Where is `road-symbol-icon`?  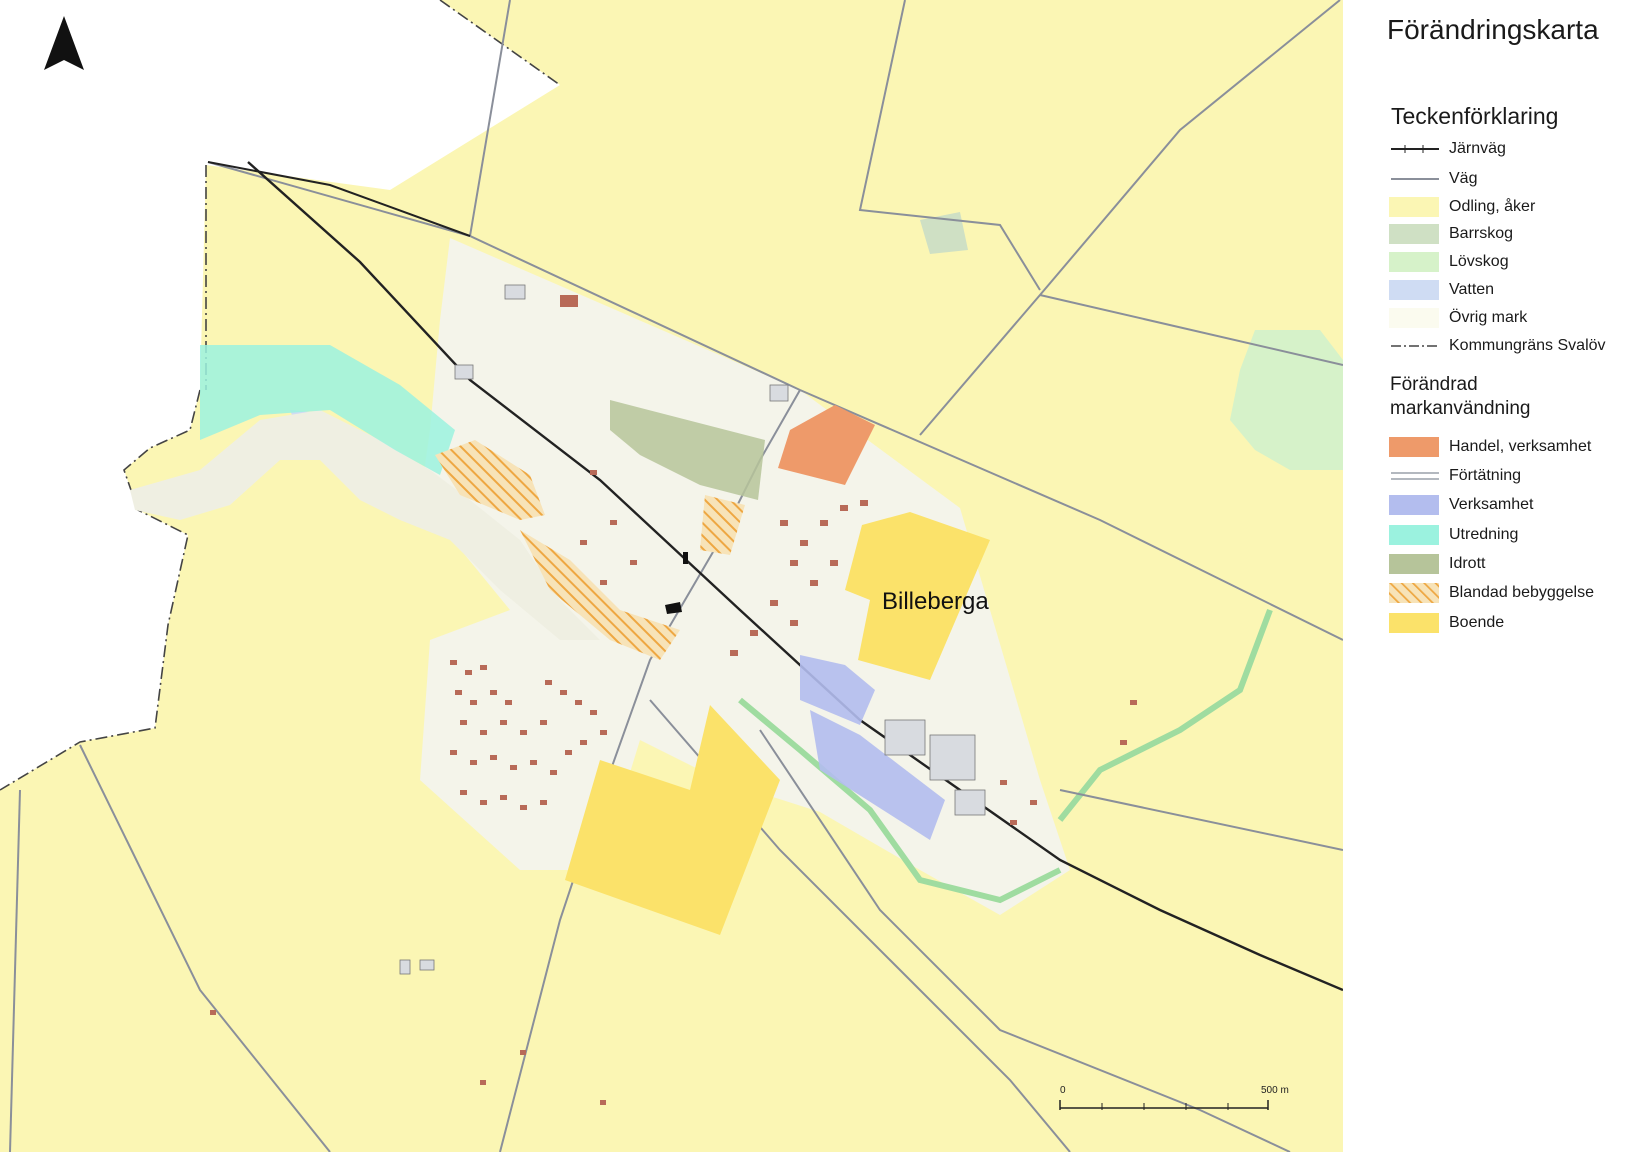
road-symbol-icon is located at coordinates (1415, 179).